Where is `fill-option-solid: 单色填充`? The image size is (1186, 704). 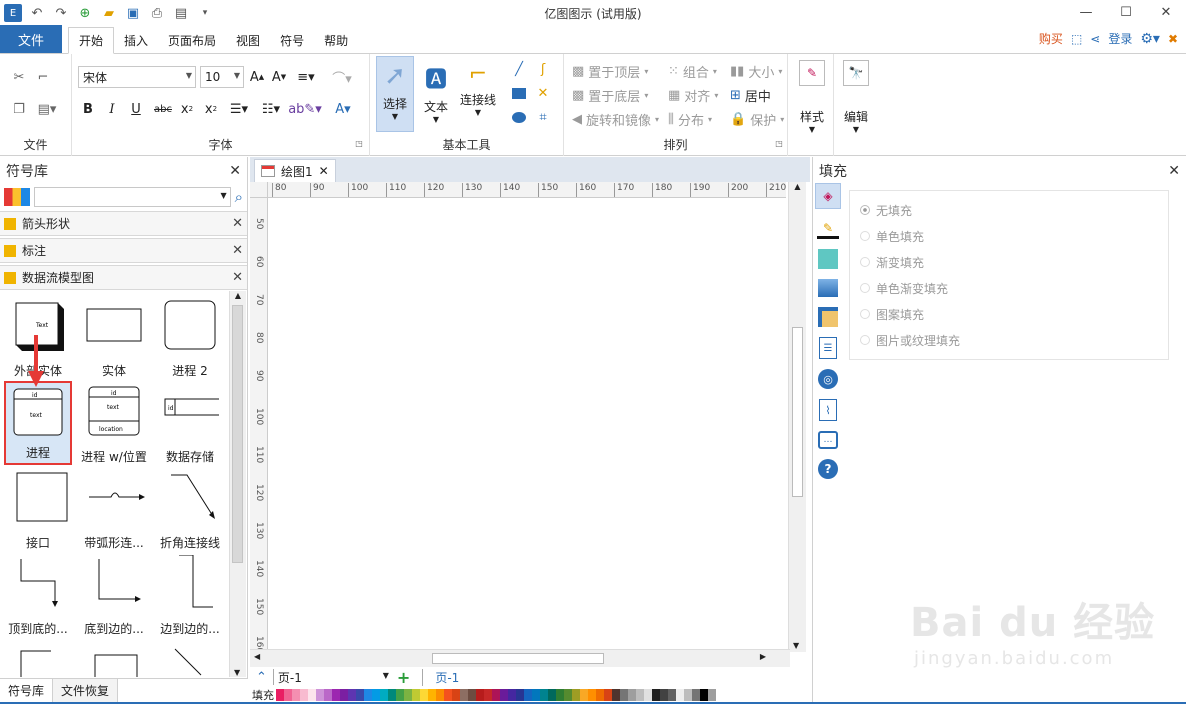 fill-option-solid: 单色填充 is located at coordinates (1009, 236).